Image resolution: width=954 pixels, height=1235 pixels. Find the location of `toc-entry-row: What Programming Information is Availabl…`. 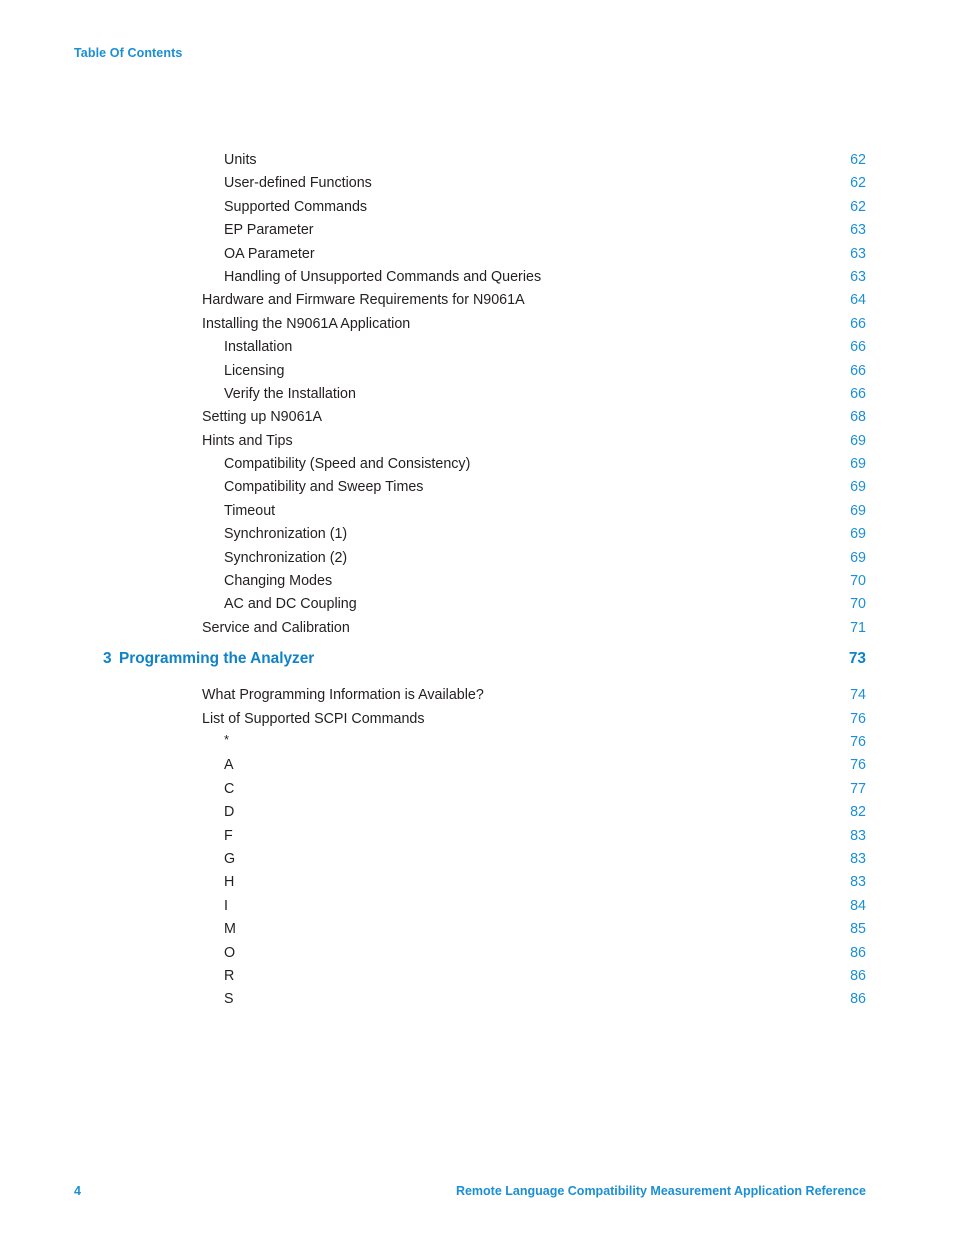

toc-entry-row: What Programming Information is Availabl… is located at coordinates (470, 698).